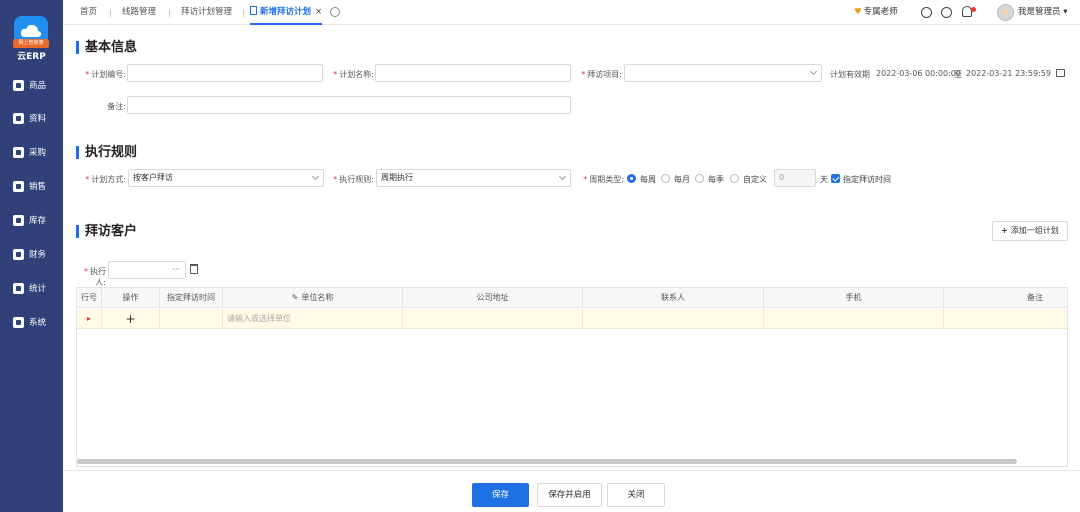  I want to click on col-operation: 操作, so click(131, 298).